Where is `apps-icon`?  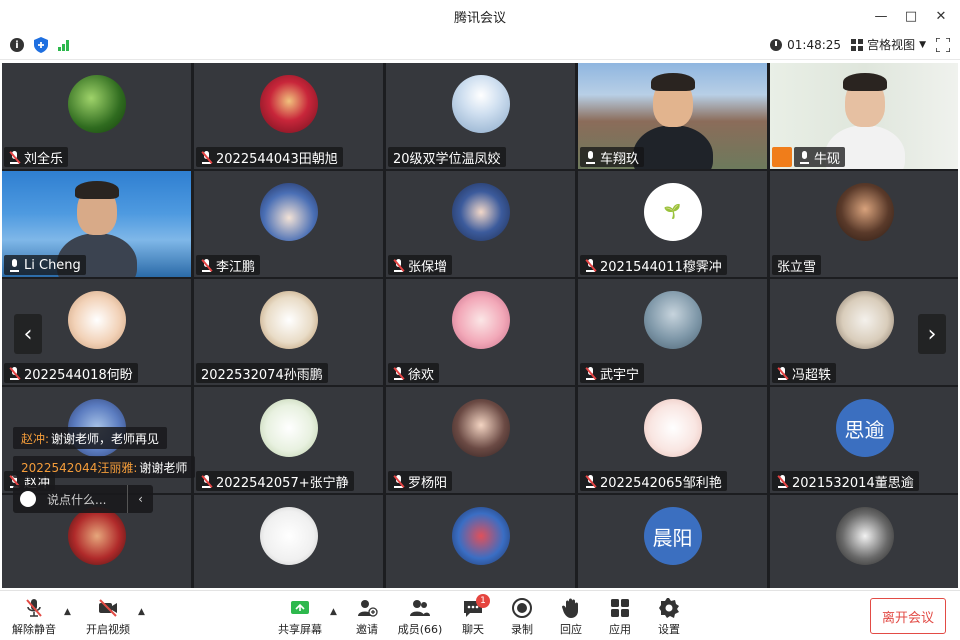
apps-icon is located at coordinates (620, 608).